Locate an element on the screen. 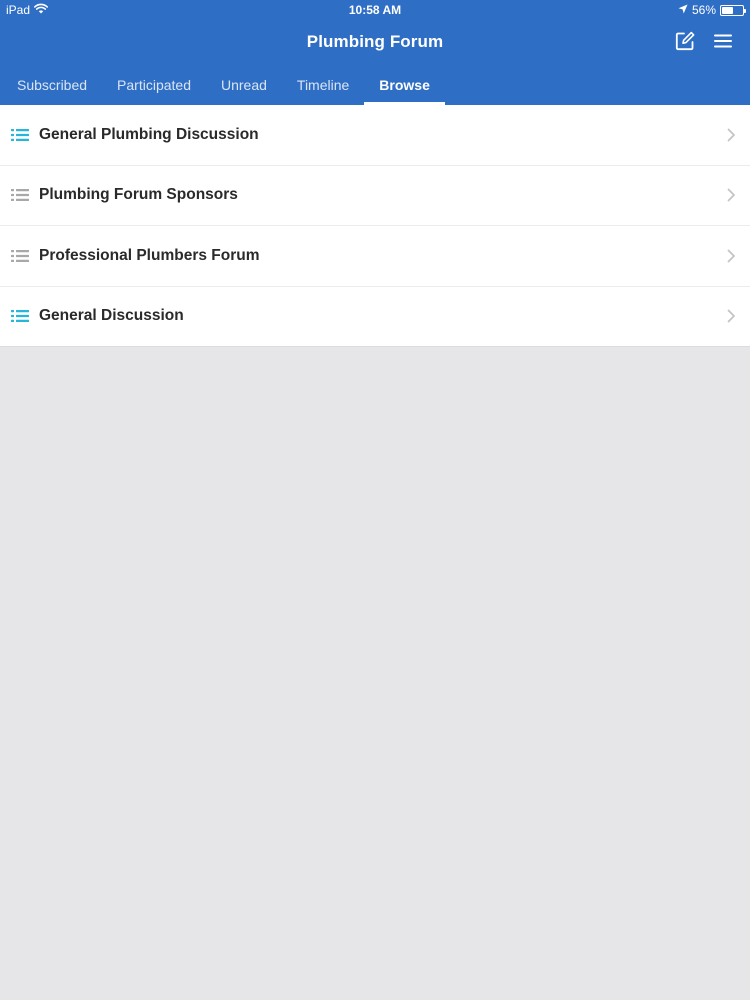 Image resolution: width=750 pixels, height=1000 pixels. tab-label: Unread is located at coordinates (243, 84).